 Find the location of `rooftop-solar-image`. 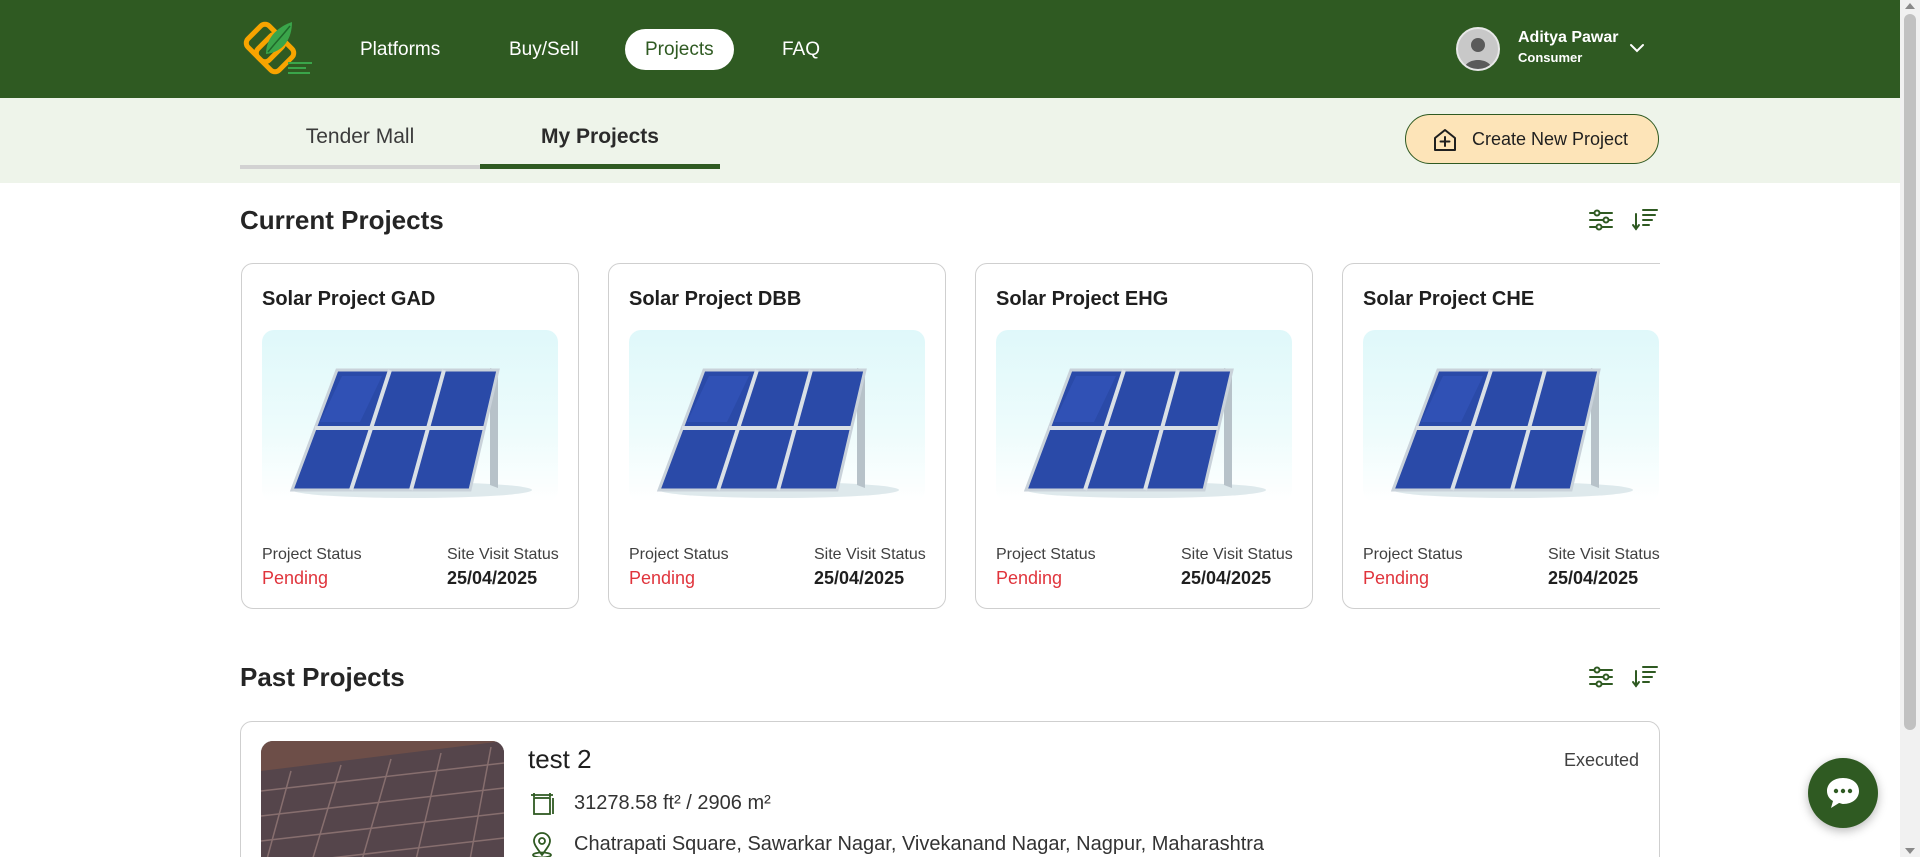

rooftop-solar-image is located at coordinates (382, 799).